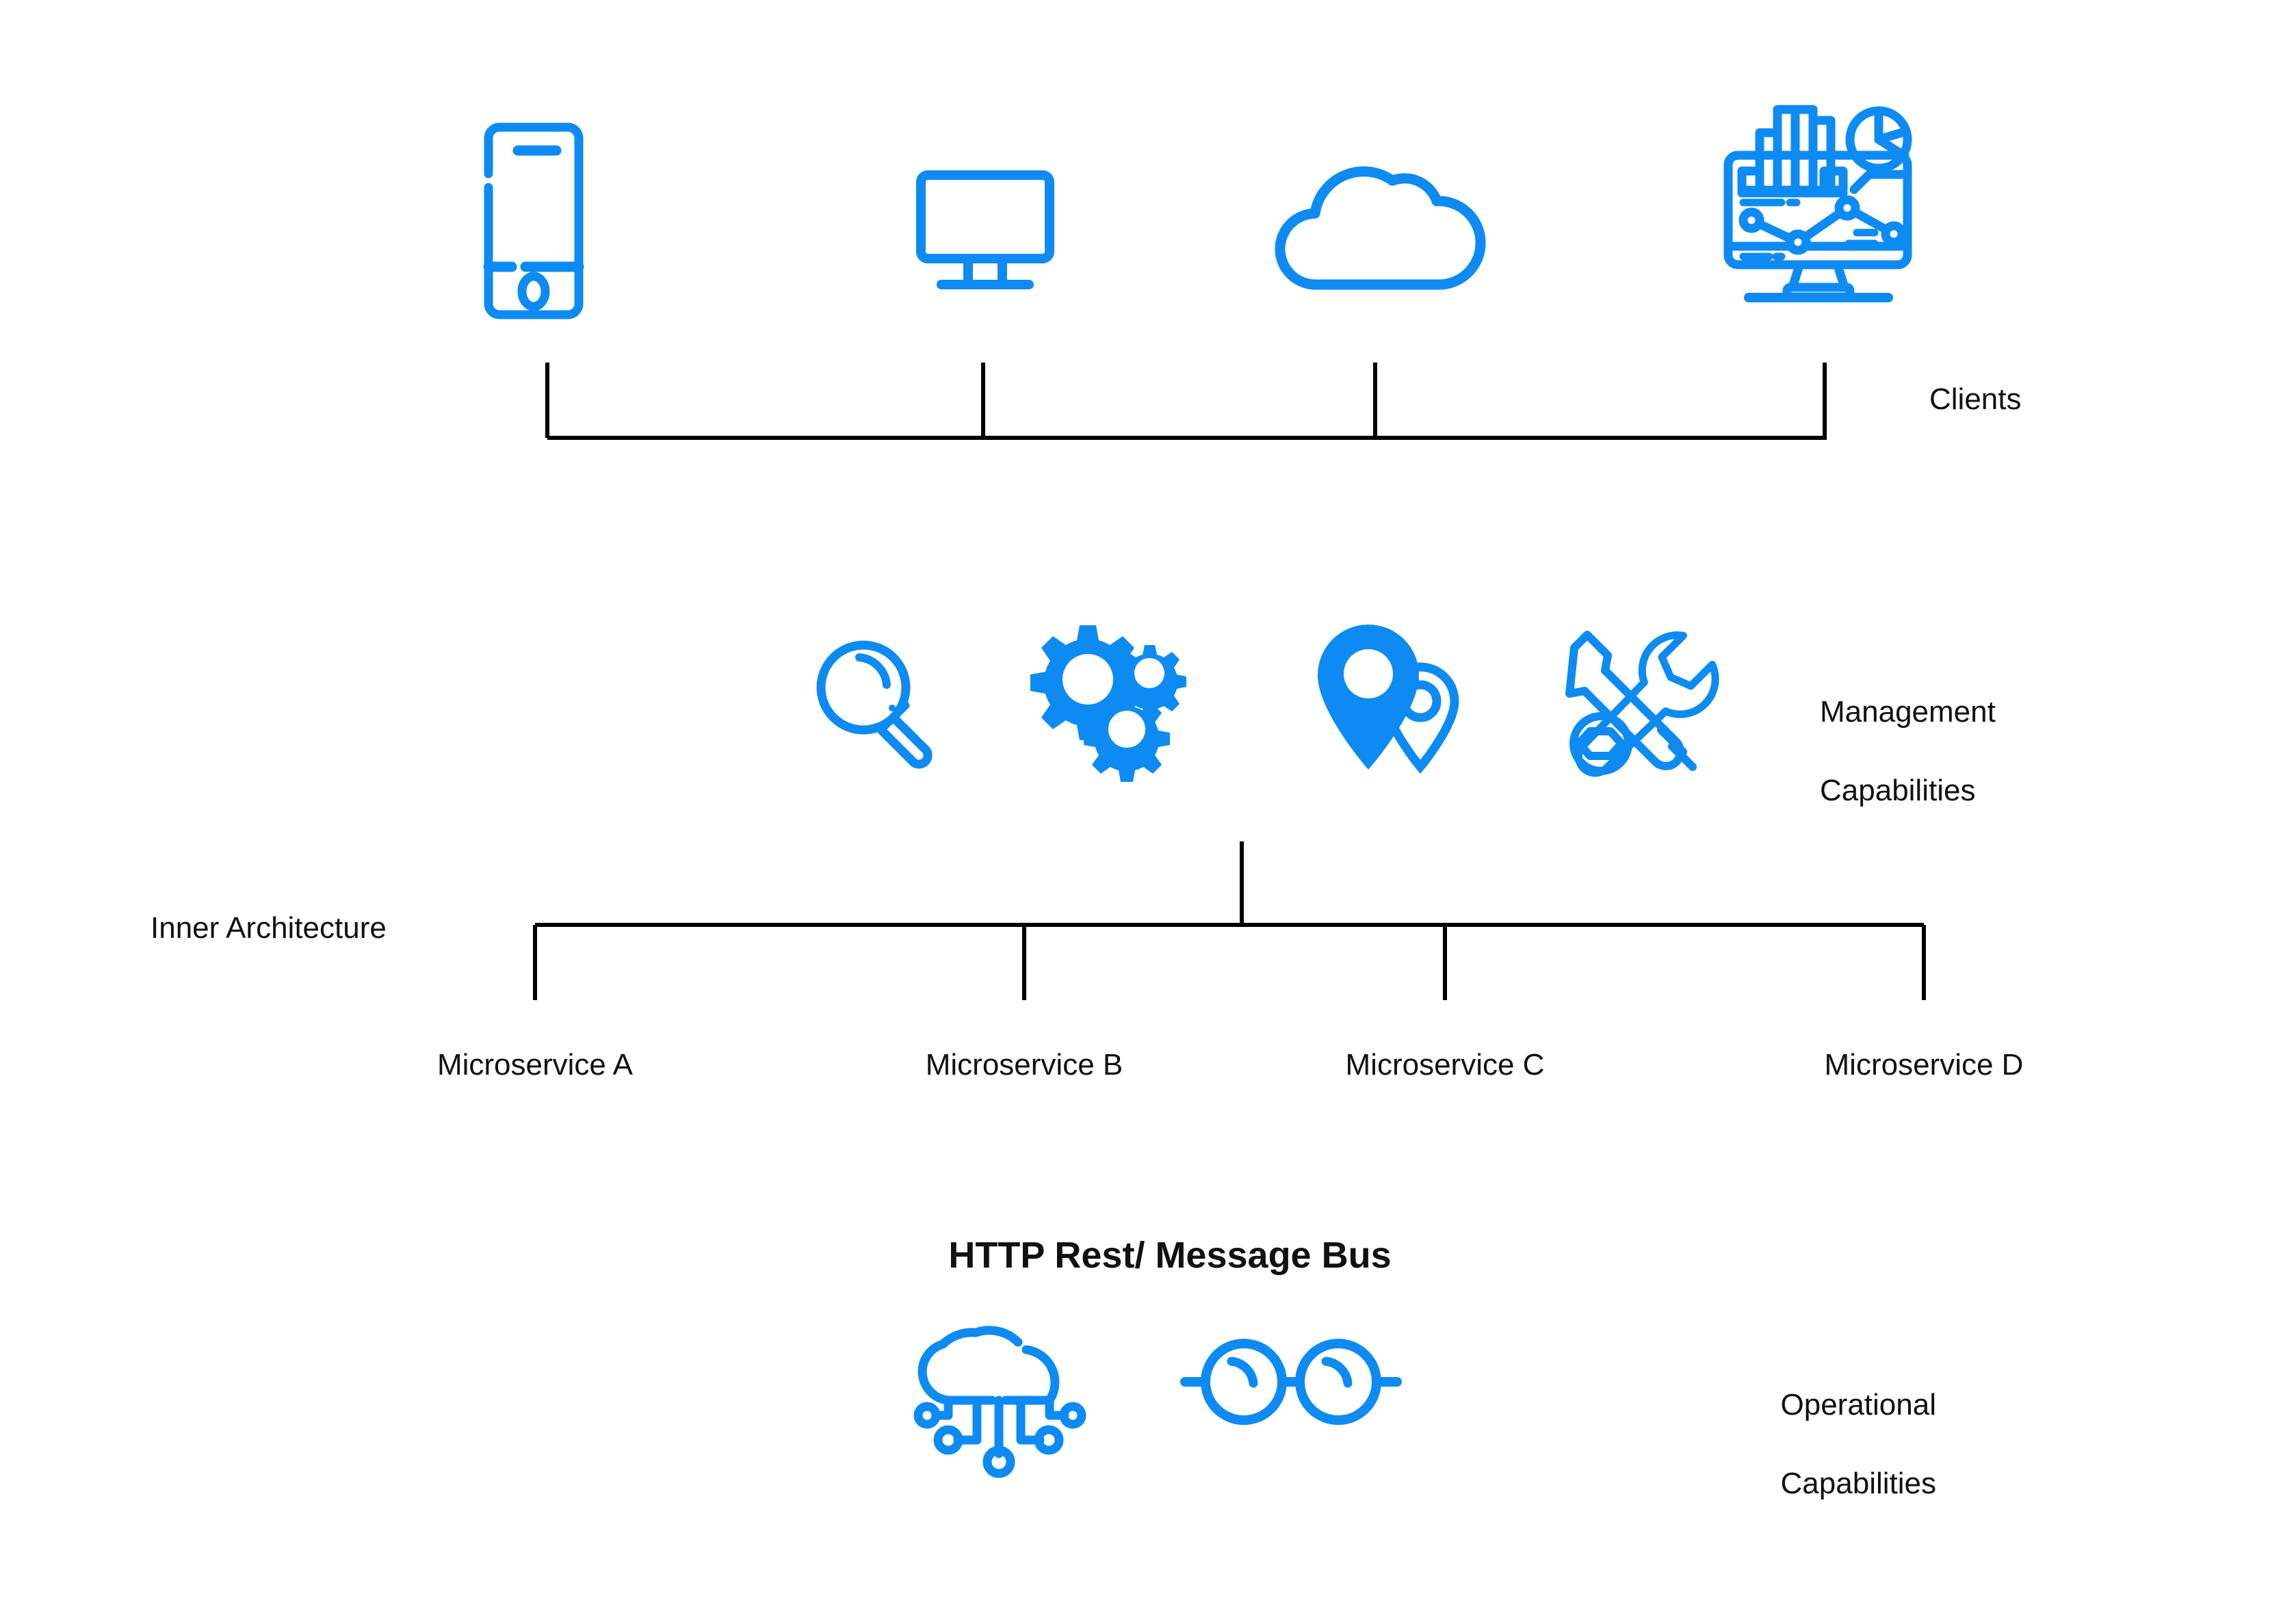 The image size is (2281, 1624). What do you see at coordinates (985, 230) in the screenshot?
I see `desktop-monitor-icon` at bounding box center [985, 230].